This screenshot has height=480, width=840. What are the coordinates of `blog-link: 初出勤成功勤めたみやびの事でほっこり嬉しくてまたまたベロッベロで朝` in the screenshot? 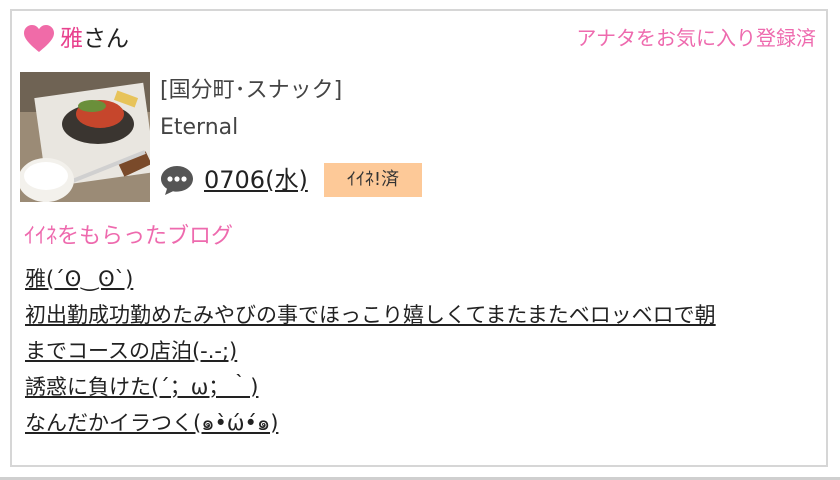 It's located at (420, 315).